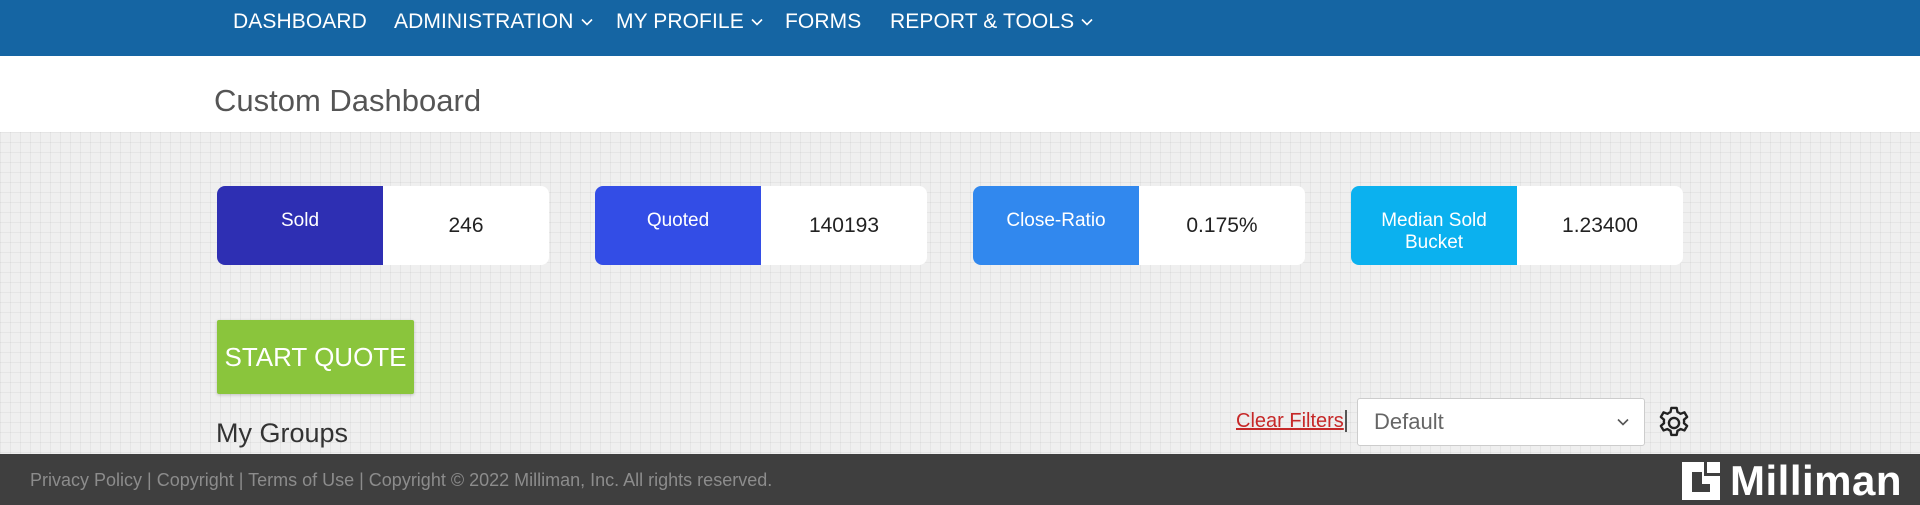  I want to click on milliman-logo: Milliman, so click(1791, 480).